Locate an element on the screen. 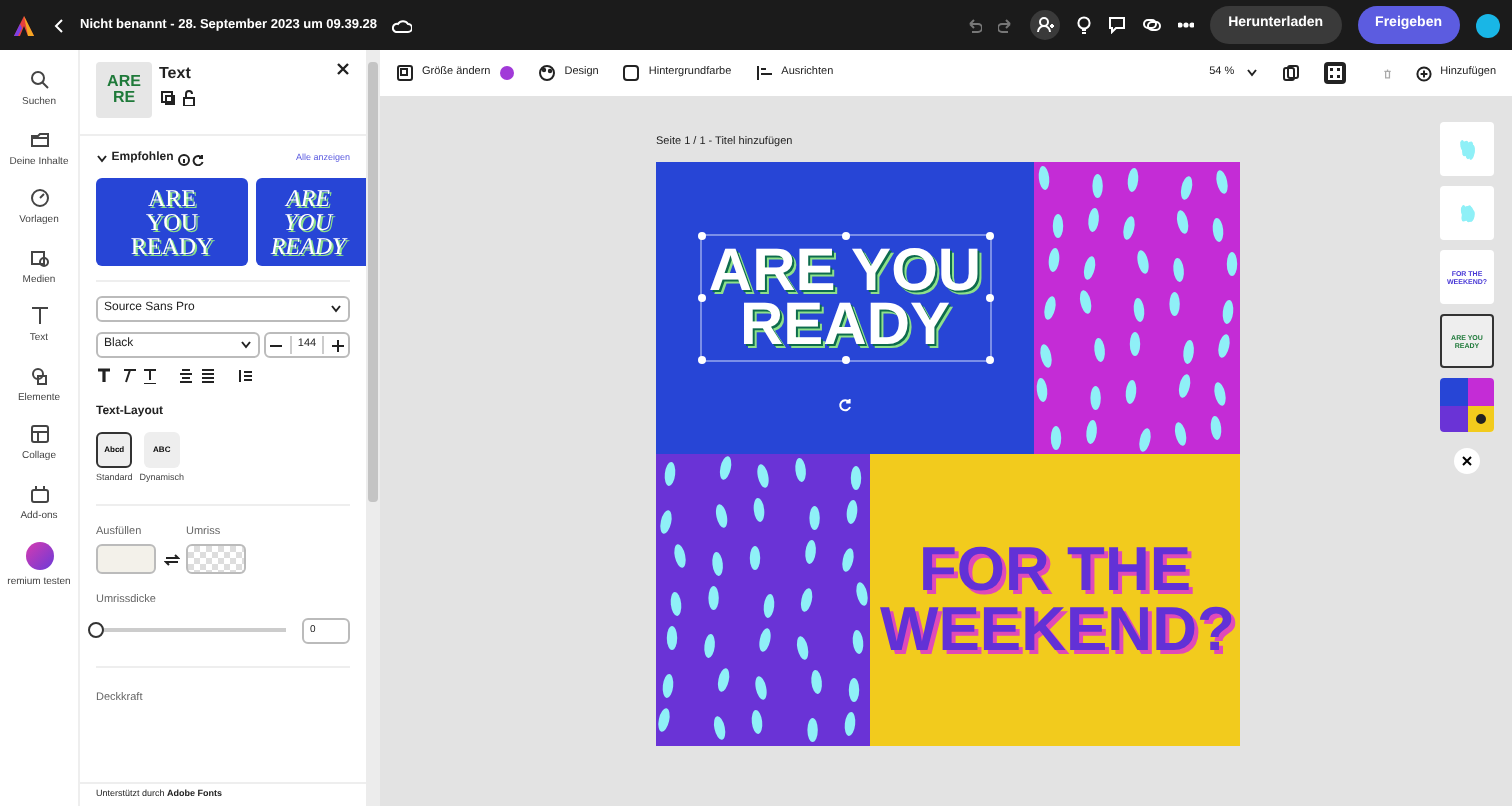 This screenshot has height=806, width=1512. crown-icon is located at coordinates (39, 556).